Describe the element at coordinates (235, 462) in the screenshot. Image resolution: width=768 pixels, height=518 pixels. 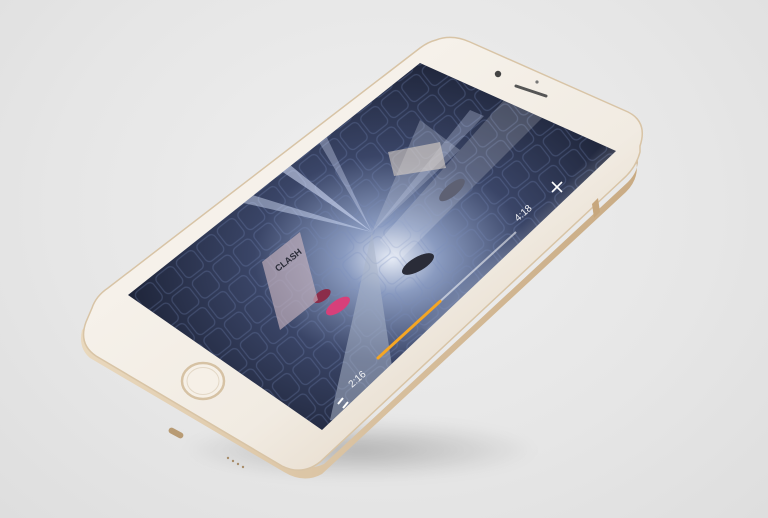
I see `bottom-speaker` at that location.